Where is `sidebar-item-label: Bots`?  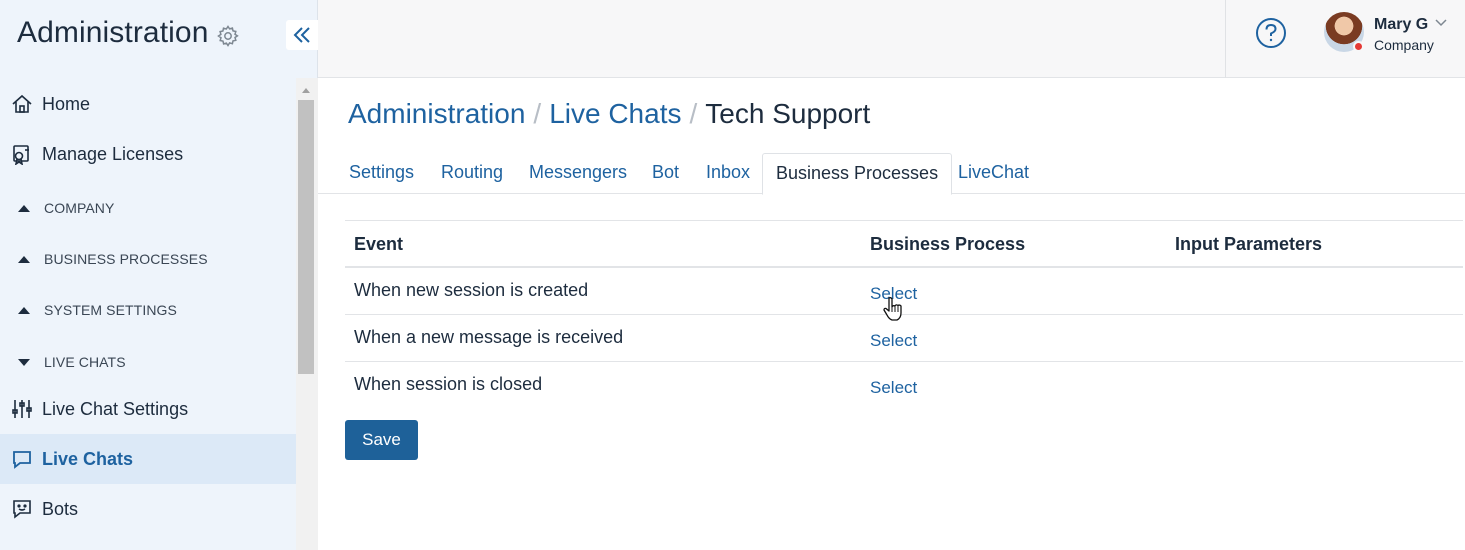
sidebar-item-label: Bots is located at coordinates (60, 508).